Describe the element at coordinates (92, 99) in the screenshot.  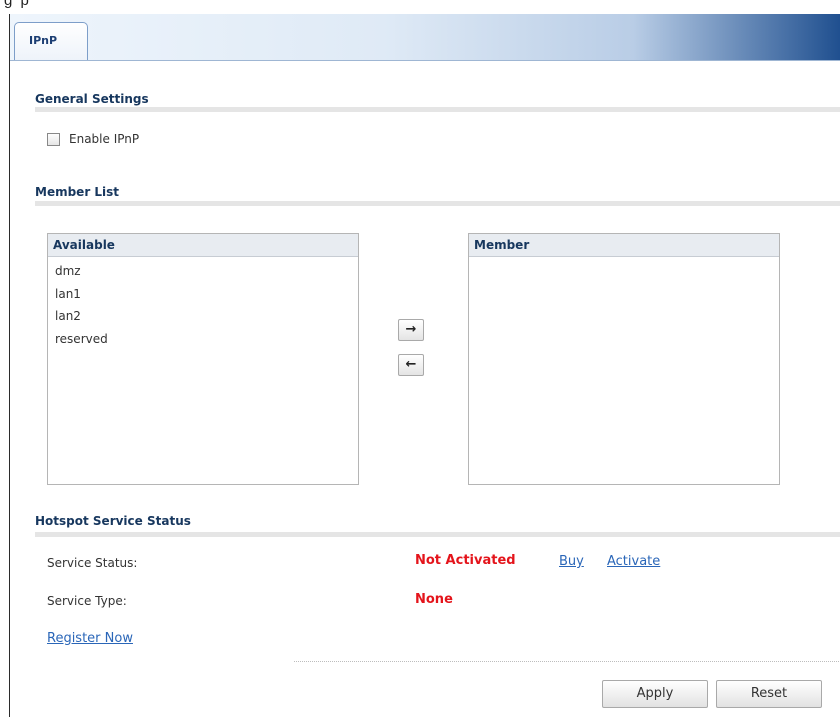
I see `general-settings-title: General Settings` at that location.